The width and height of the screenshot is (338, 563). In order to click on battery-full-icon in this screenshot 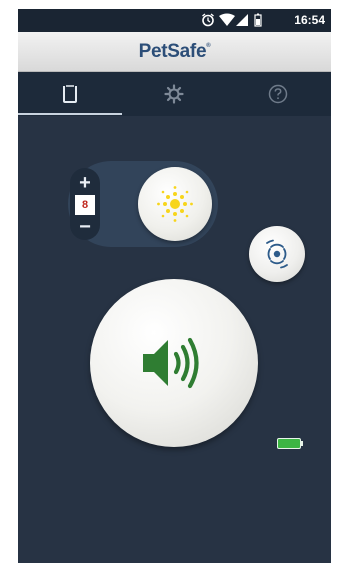, I will do `click(290, 443)`.